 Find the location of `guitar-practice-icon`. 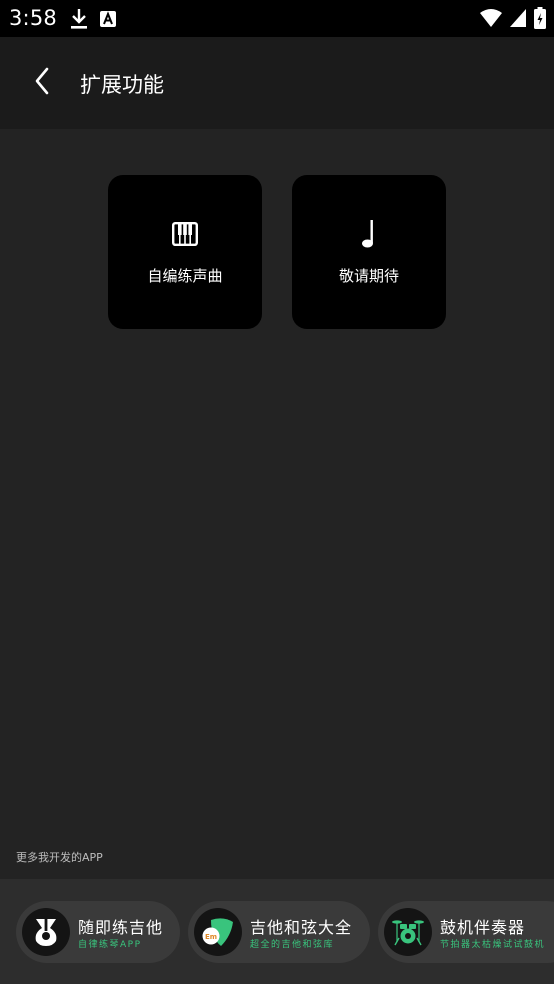

guitar-practice-icon is located at coordinates (46, 932).